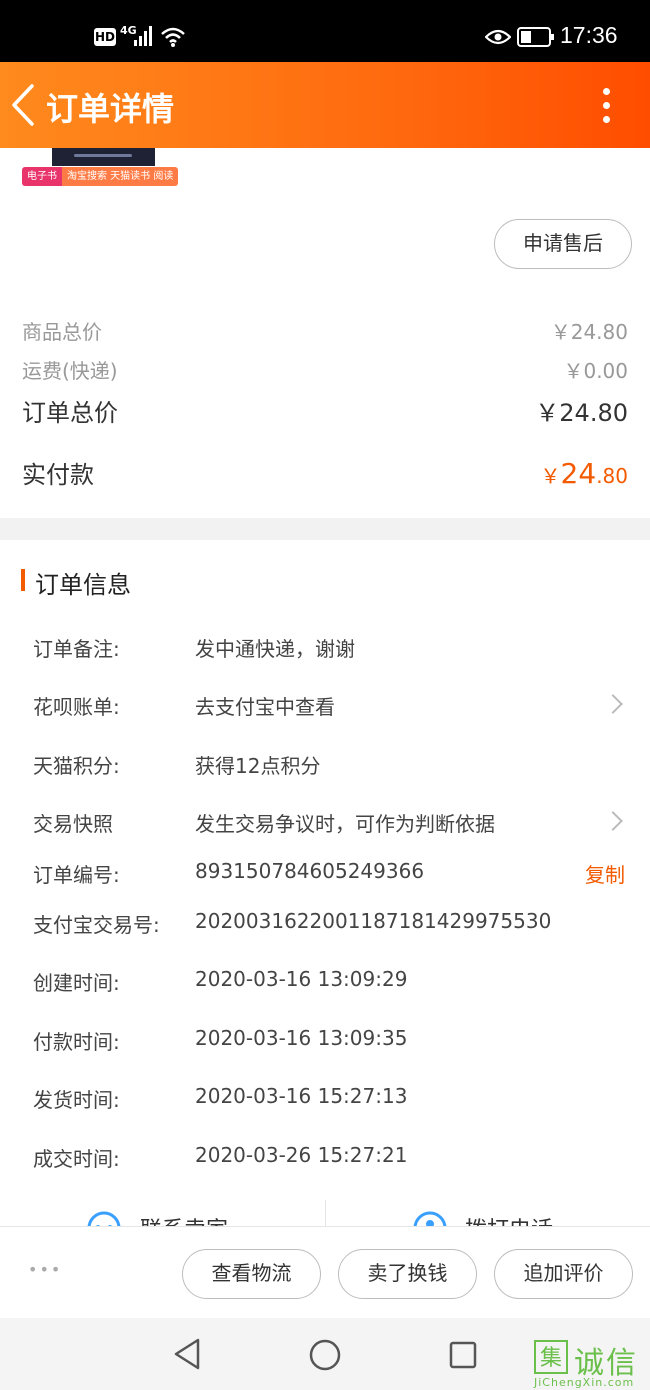 The image size is (650, 1390). What do you see at coordinates (301, 1038) in the screenshot?
I see `paid-time-value: 2020-03-16 13:09:35` at bounding box center [301, 1038].